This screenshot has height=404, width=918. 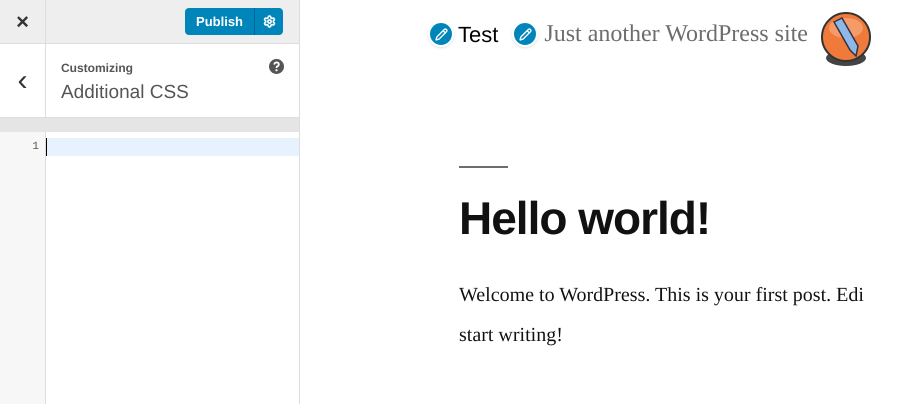 I want to click on post-title: Hello world!, so click(x=585, y=218).